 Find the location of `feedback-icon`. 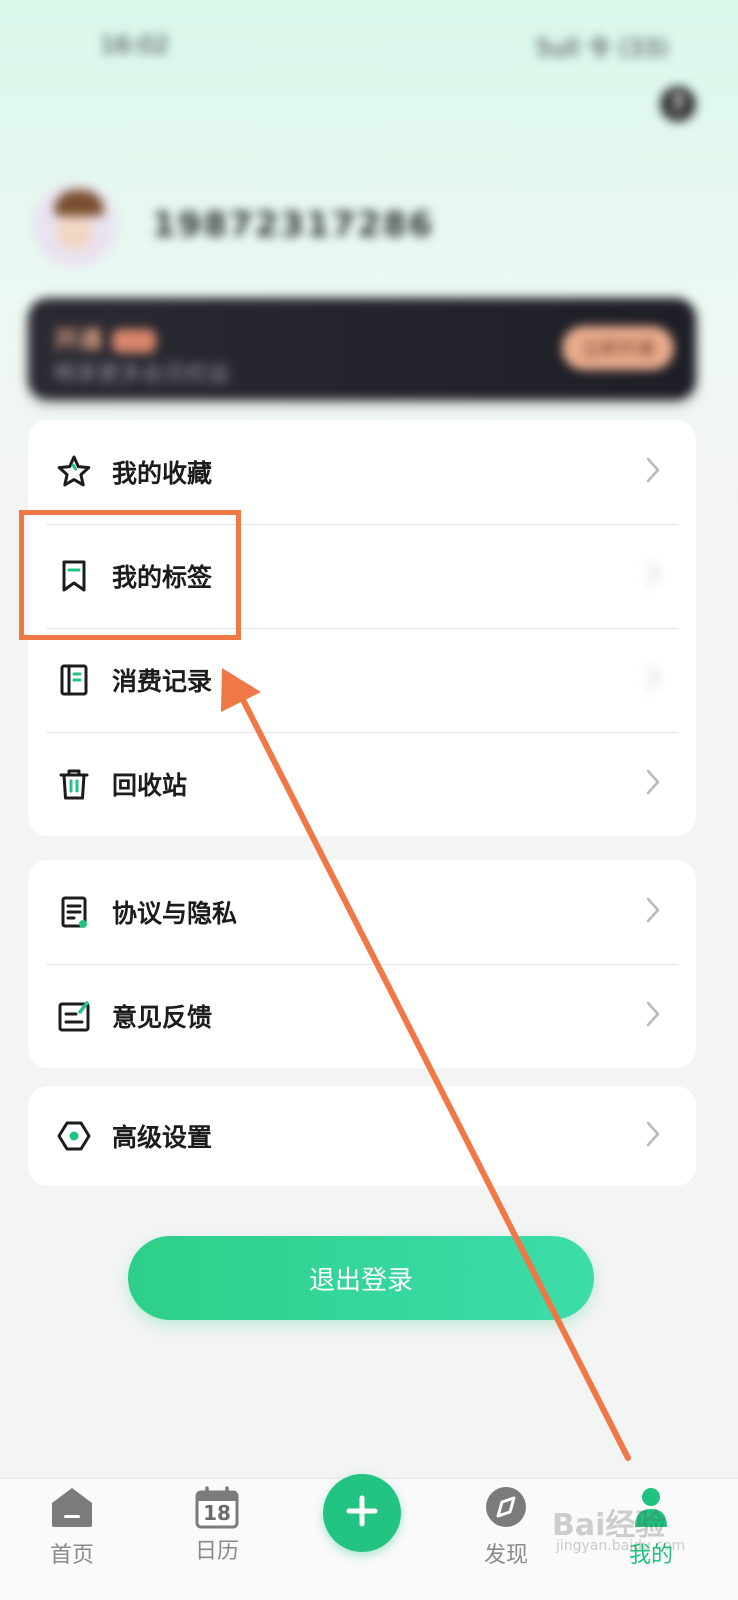

feedback-icon is located at coordinates (74, 1016).